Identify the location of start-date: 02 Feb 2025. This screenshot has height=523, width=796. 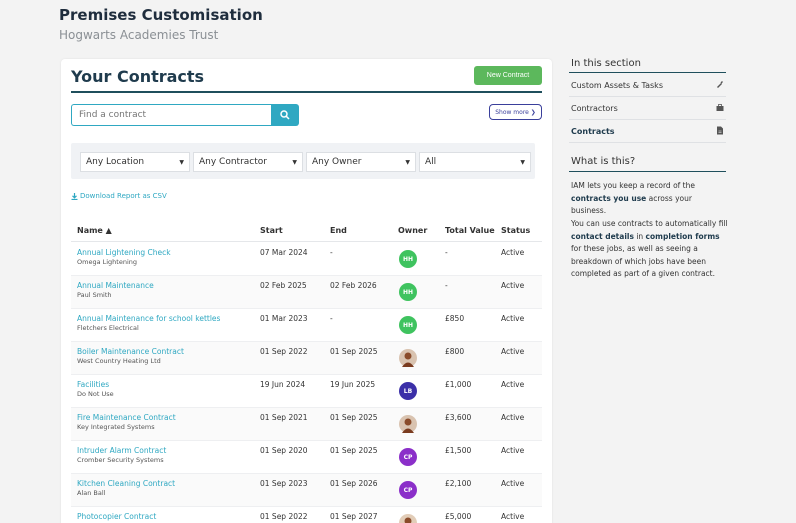
(283, 285).